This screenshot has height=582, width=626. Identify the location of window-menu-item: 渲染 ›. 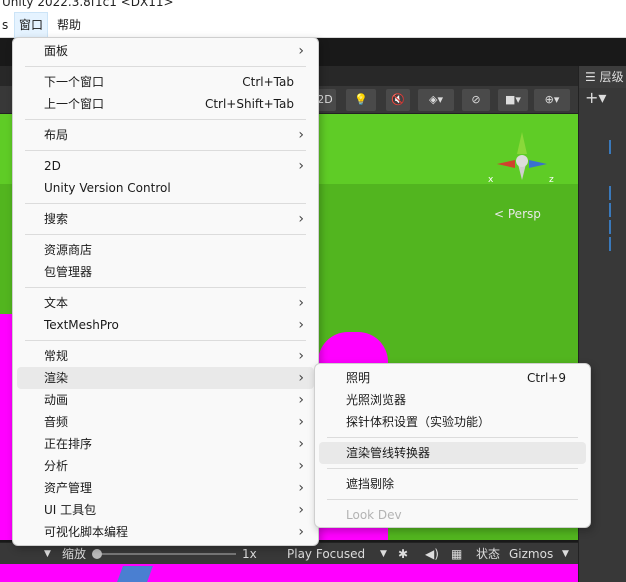
(165, 378).